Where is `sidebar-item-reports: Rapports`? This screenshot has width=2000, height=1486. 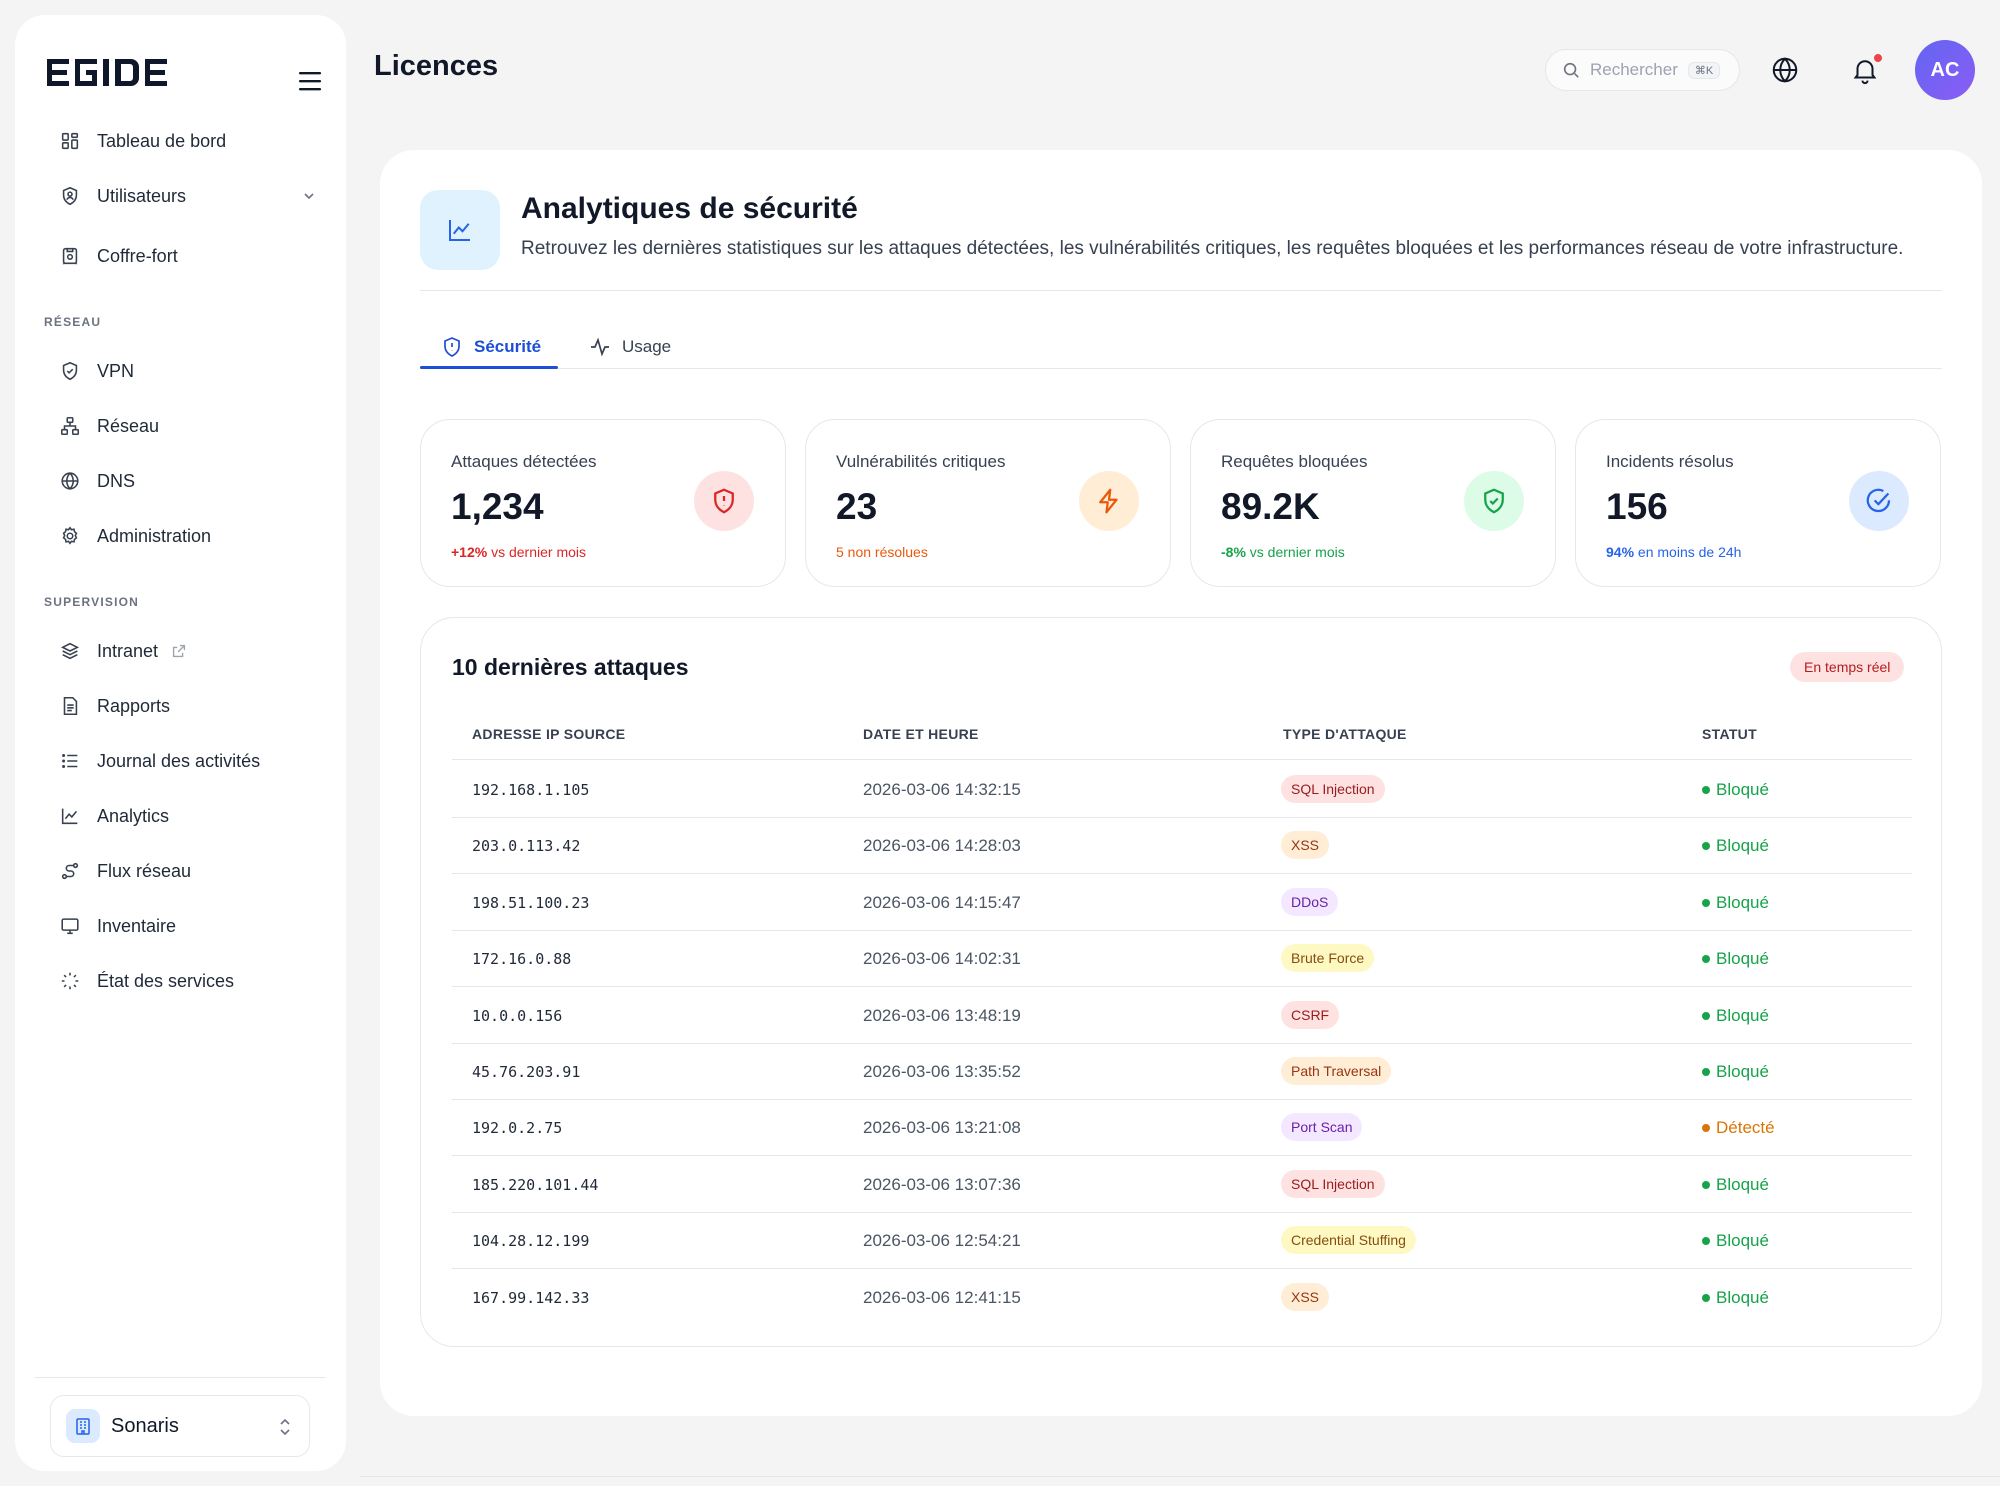 sidebar-item-reports: Rapports is located at coordinates (188, 706).